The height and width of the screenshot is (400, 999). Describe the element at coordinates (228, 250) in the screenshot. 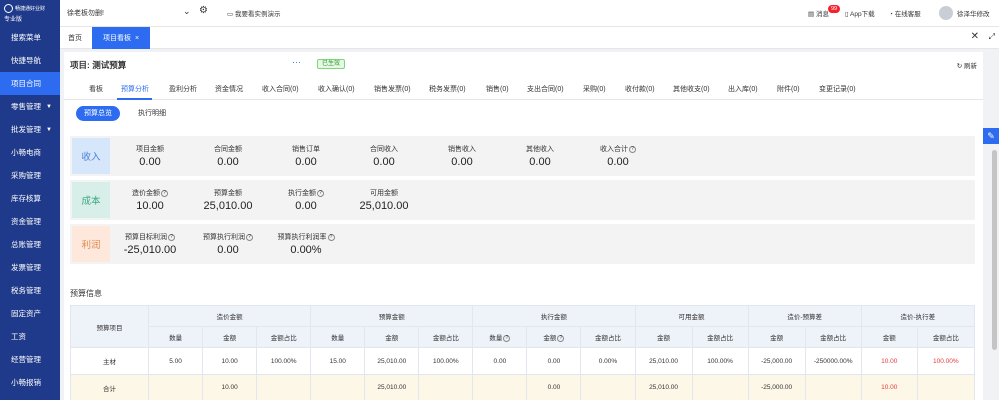

I see `metric-value: 0.00` at that location.